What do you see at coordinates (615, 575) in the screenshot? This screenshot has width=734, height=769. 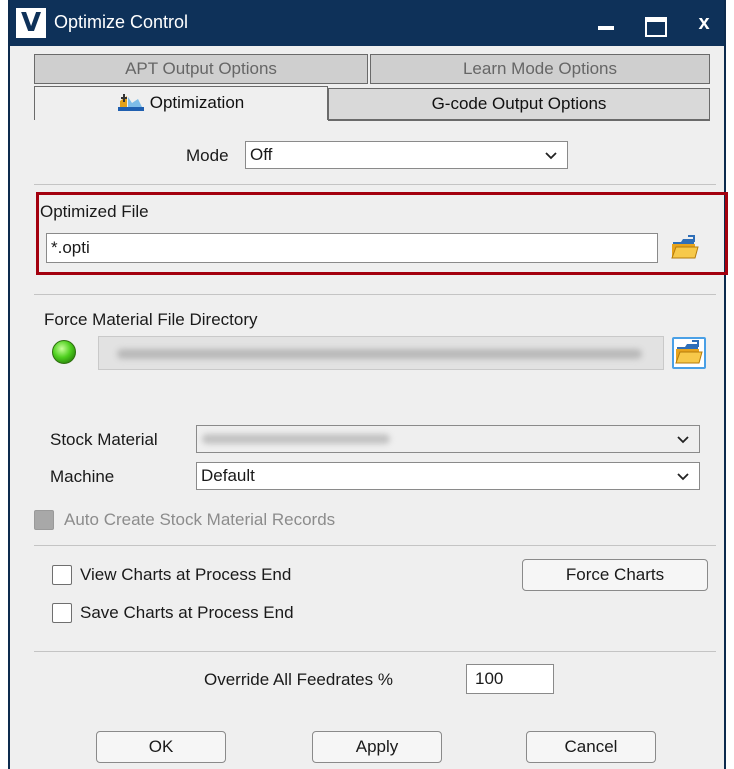 I see `force-charts-button: Force Charts` at bounding box center [615, 575].